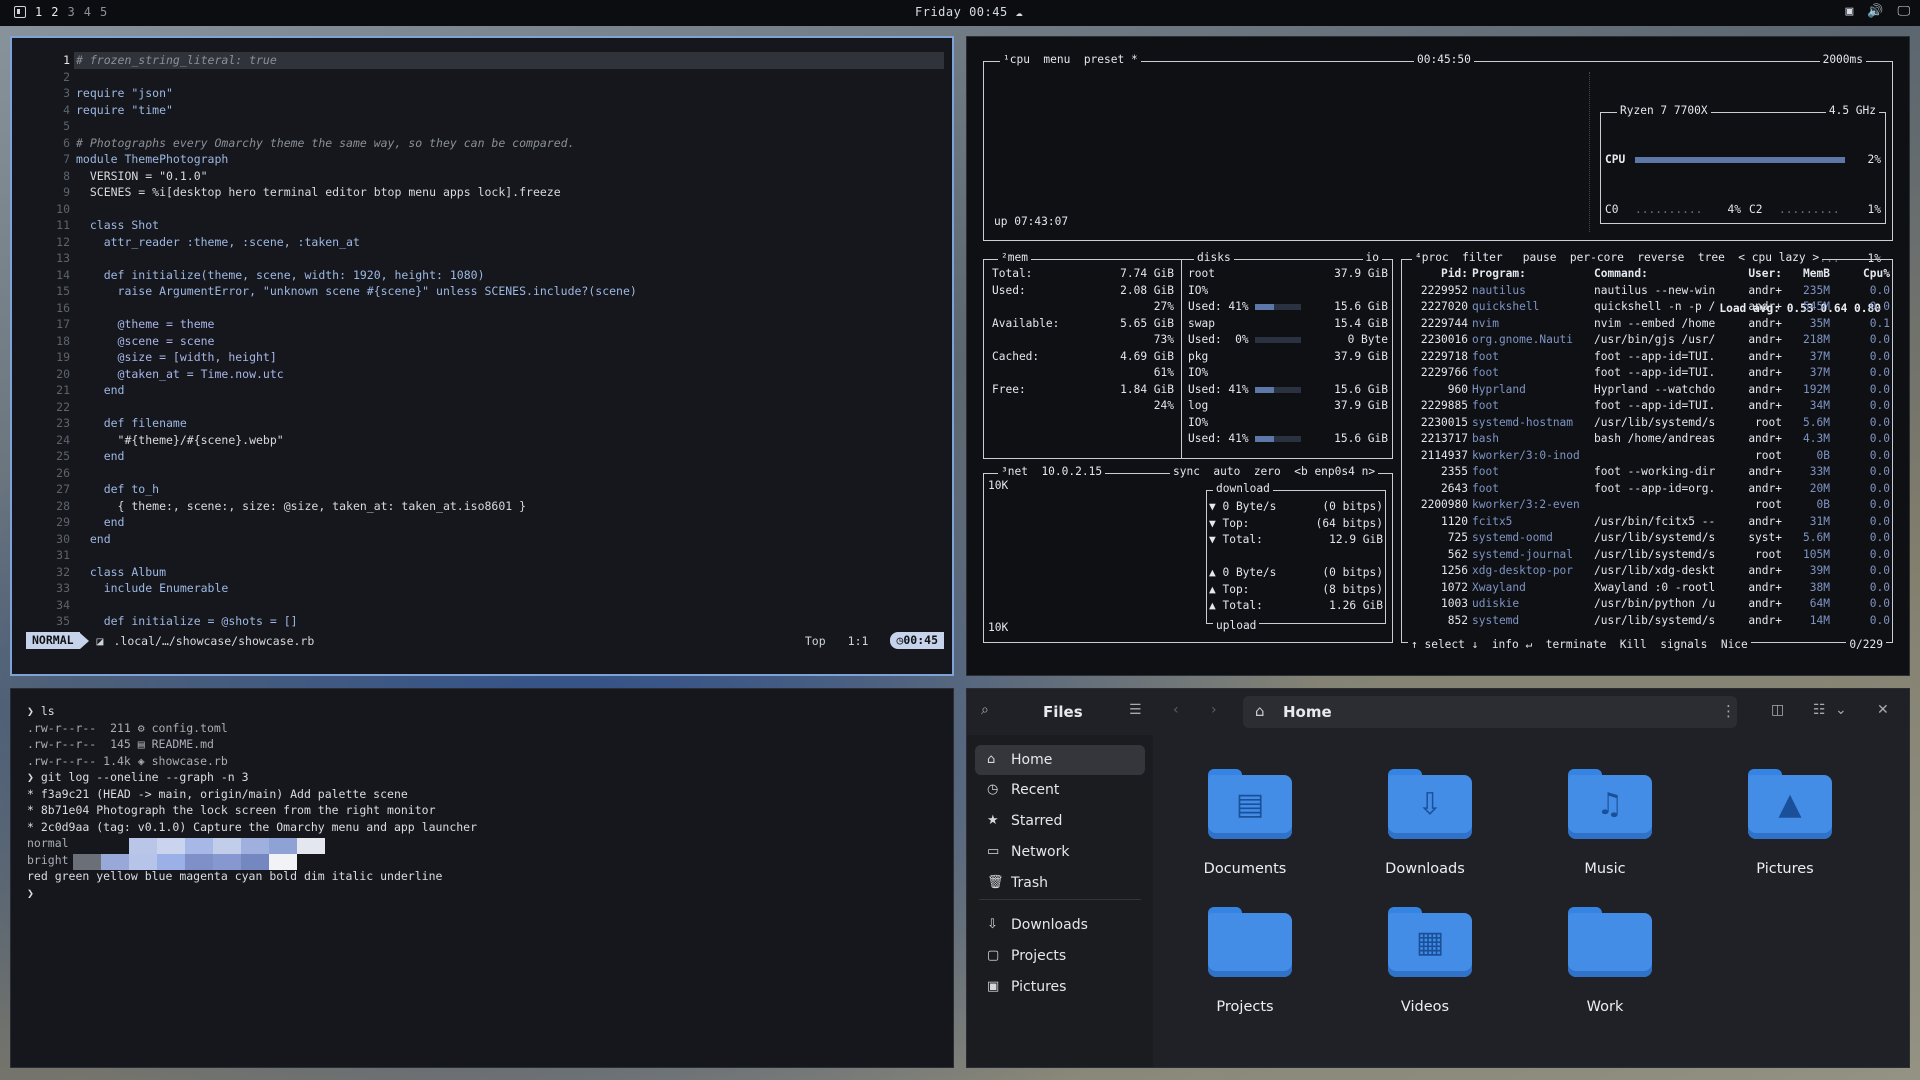 The width and height of the screenshot is (1920, 1080). What do you see at coordinates (1425, 829) in the screenshot?
I see `folder-downloads: ⇩ Downloads` at bounding box center [1425, 829].